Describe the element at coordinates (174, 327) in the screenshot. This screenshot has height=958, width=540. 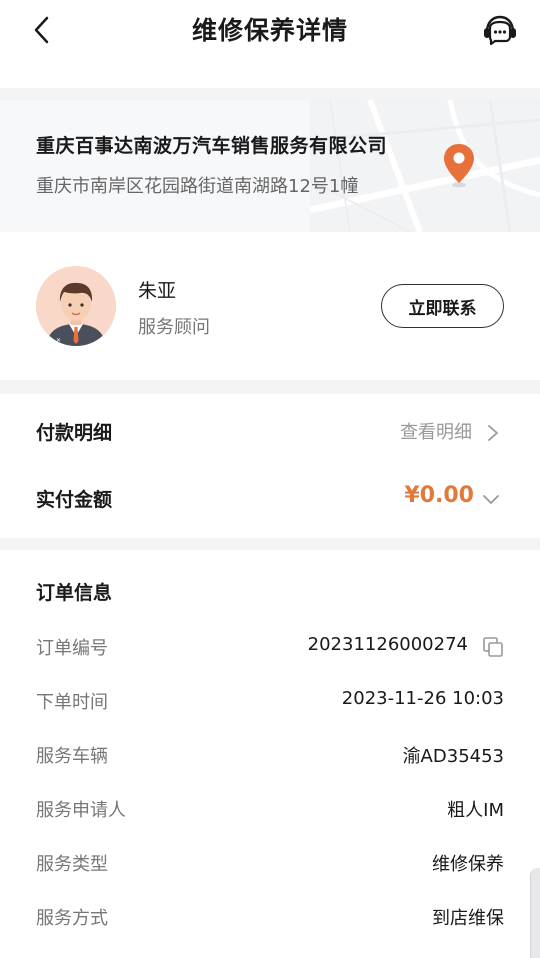
I see `advisor-role: 服务顾问` at that location.